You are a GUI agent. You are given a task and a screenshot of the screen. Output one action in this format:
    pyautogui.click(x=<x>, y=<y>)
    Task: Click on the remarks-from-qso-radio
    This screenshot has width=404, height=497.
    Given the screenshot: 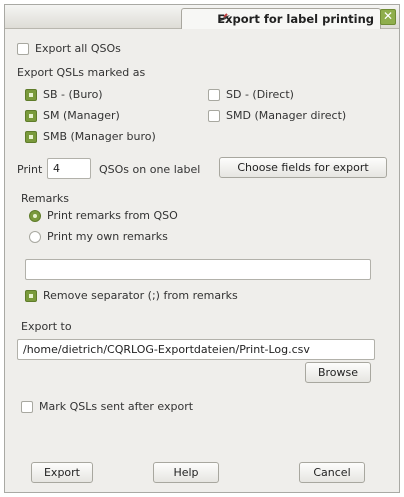 What is the action you would take?
    pyautogui.click(x=35, y=216)
    